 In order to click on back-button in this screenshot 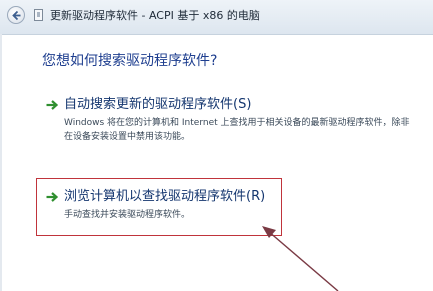, I will do `click(16, 15)`.